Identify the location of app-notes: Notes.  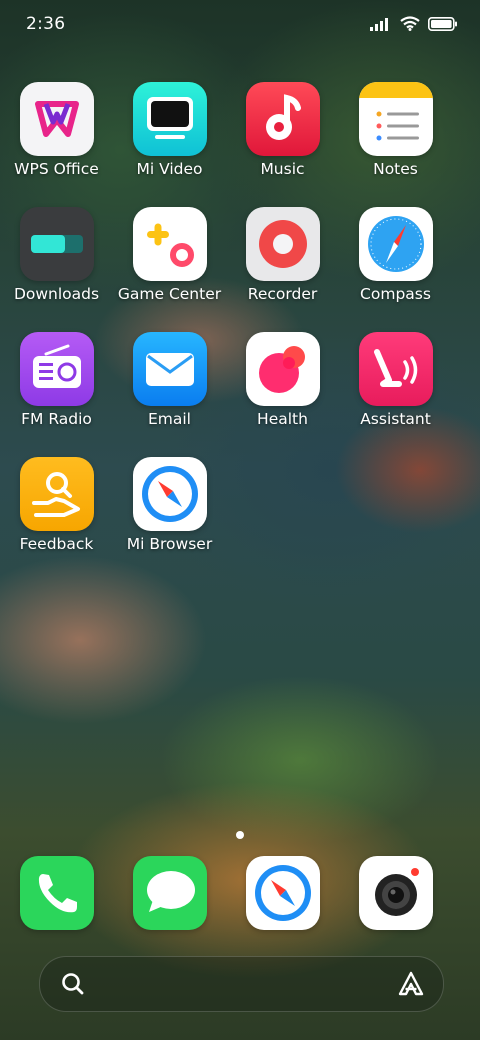
(395, 137).